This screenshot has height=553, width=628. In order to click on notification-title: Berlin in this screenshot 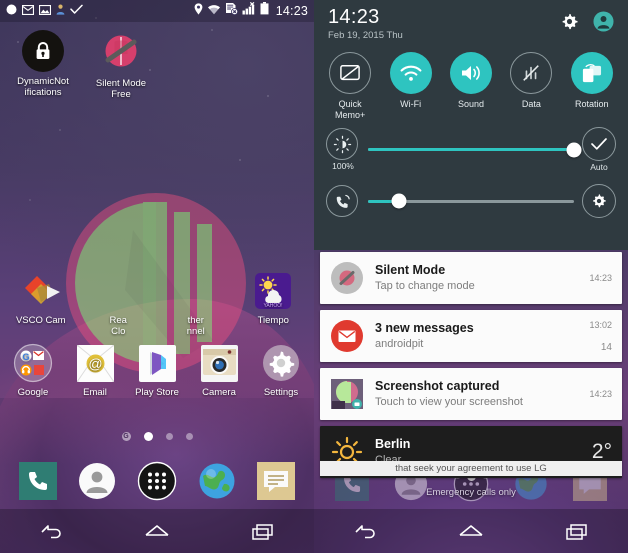, I will do `click(393, 444)`.